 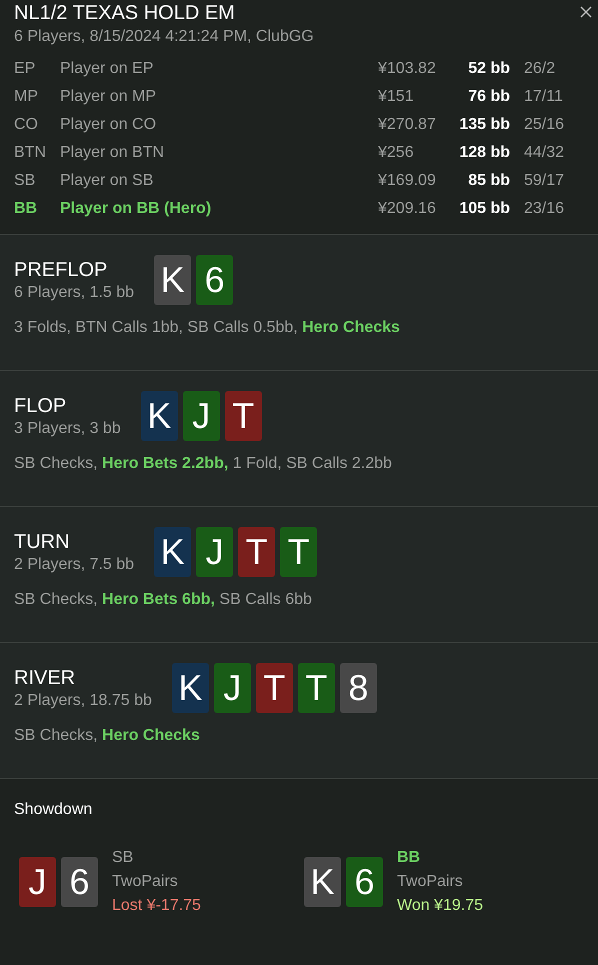 What do you see at coordinates (30, 153) in the screenshot?
I see `player-position: BTN` at bounding box center [30, 153].